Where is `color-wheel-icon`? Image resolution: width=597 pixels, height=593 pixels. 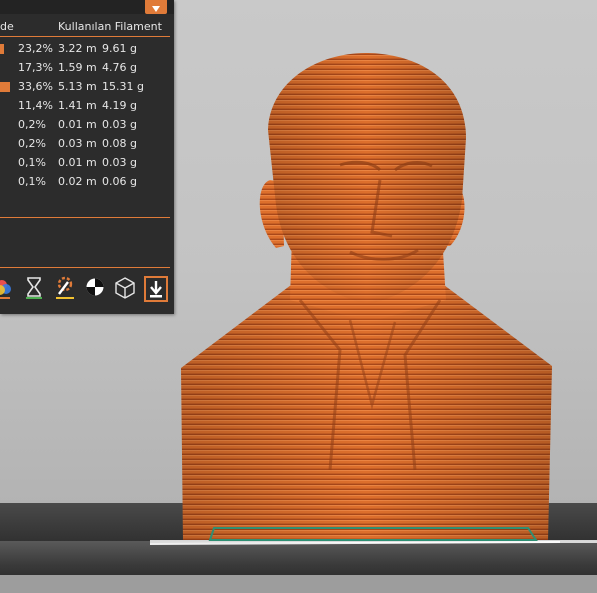
color-wheel-icon is located at coordinates (8, 288).